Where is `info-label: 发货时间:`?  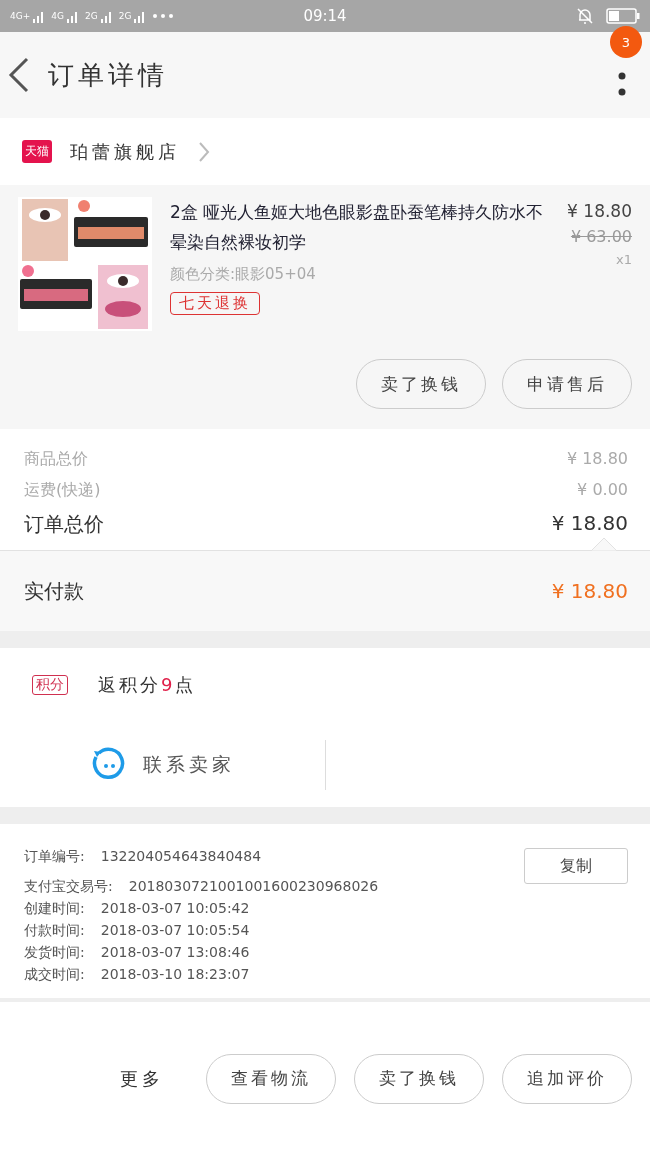 info-label: 发货时间: is located at coordinates (54, 953).